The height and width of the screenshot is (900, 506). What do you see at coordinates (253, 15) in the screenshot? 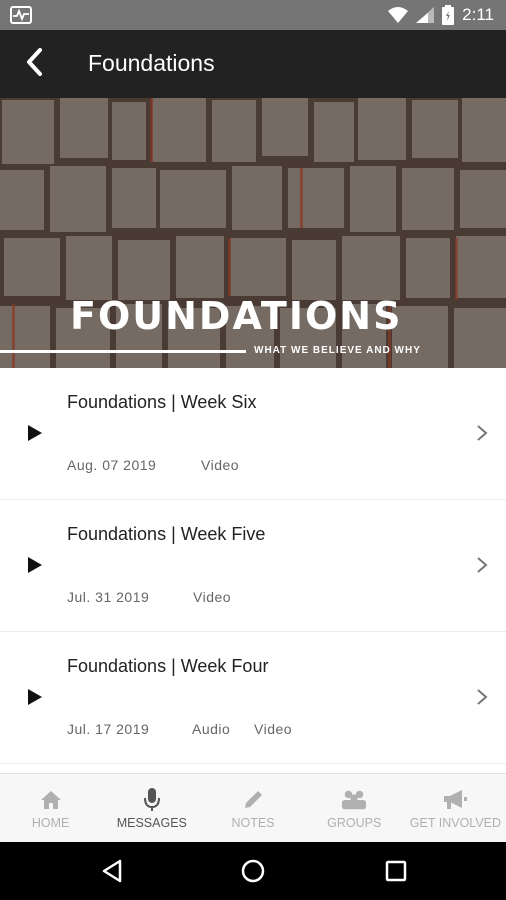
I see `status-bar: 2:11` at bounding box center [253, 15].